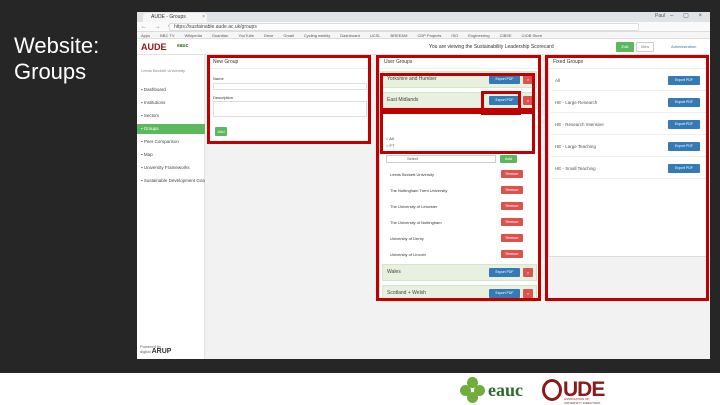  I want to click on bookmark-link: BBC TV, so click(167, 35).